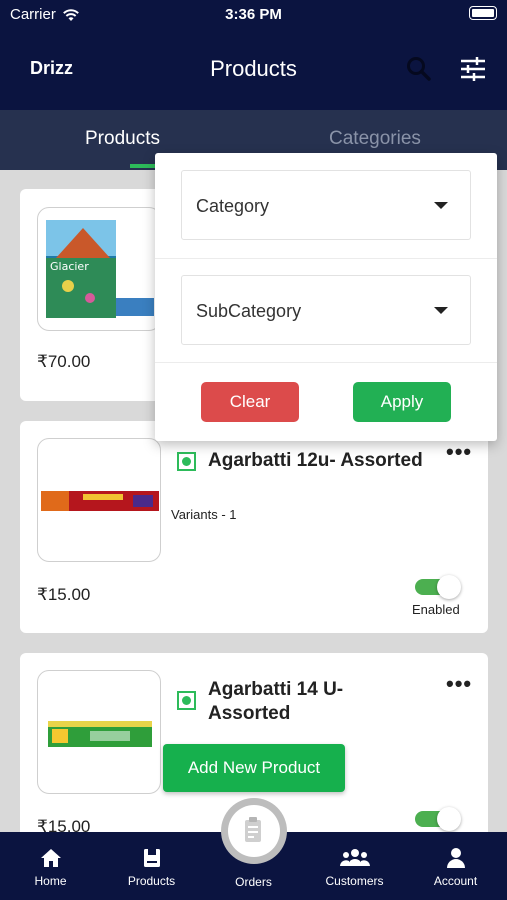 The width and height of the screenshot is (507, 900). I want to click on sliders-icon, so click(473, 69).